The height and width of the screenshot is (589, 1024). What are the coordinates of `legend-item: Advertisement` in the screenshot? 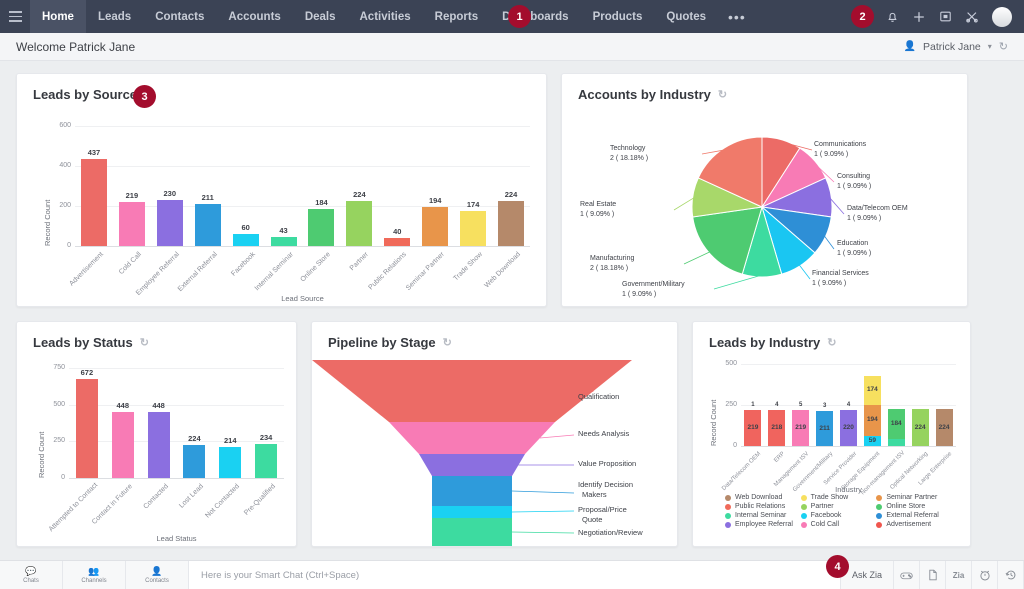 It's located at (914, 524).